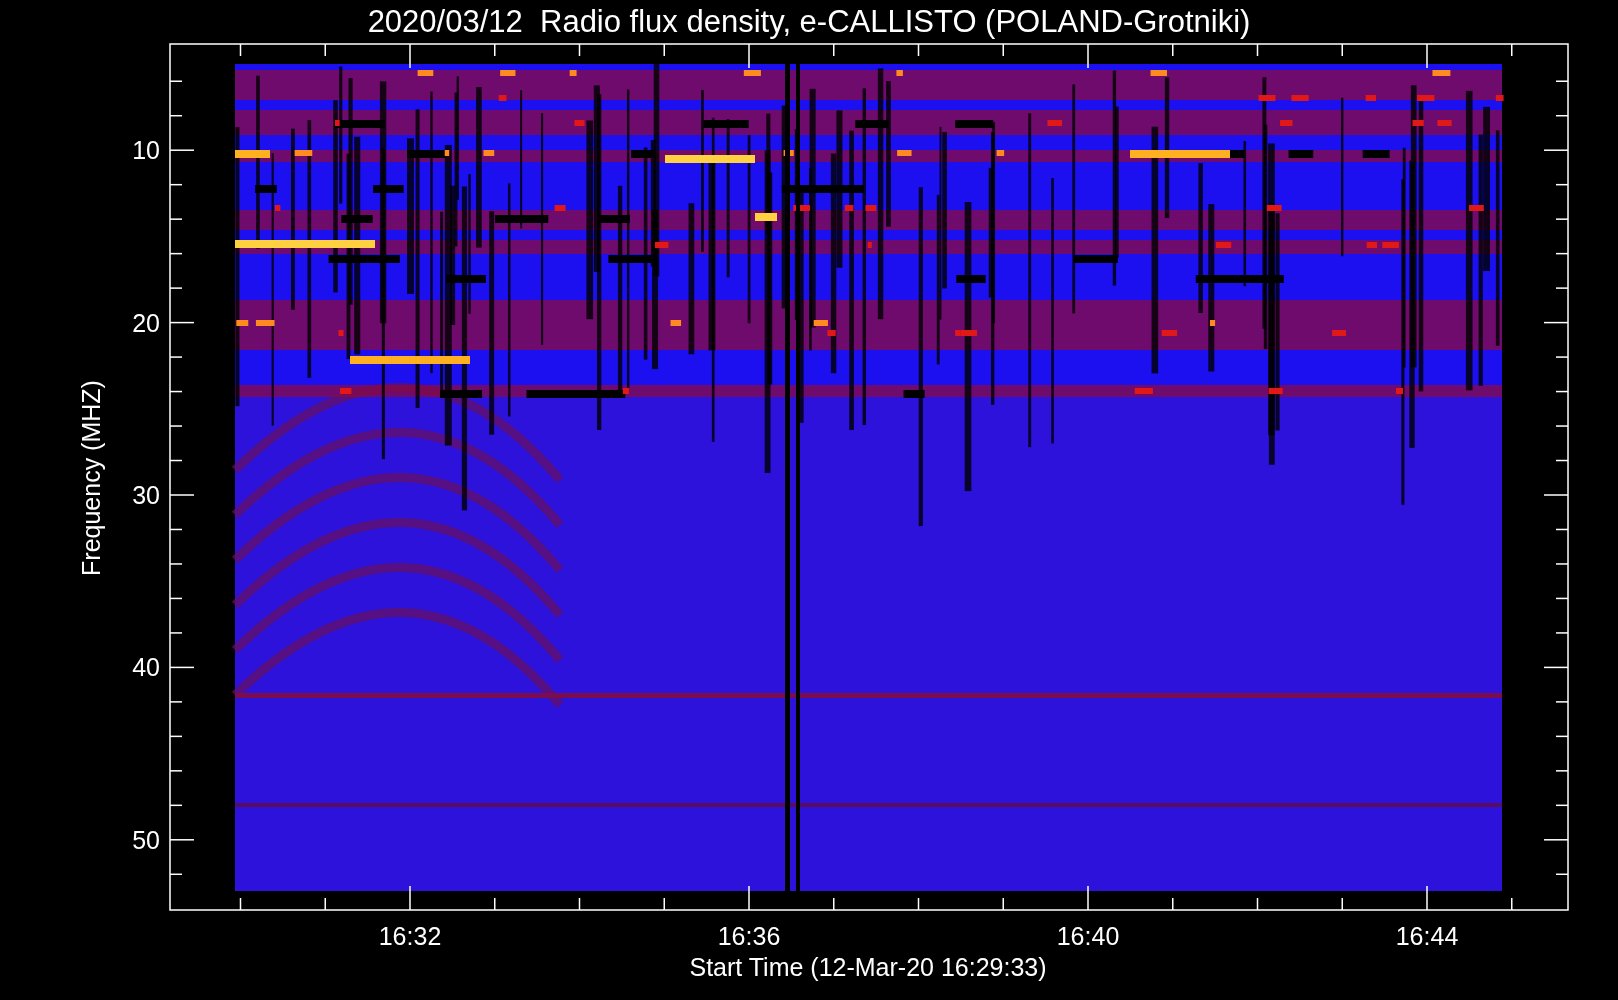  Describe the element at coordinates (868, 967) in the screenshot. I see `x-axis-label: Start Time (12-Mar-20 16:29:33)` at that location.